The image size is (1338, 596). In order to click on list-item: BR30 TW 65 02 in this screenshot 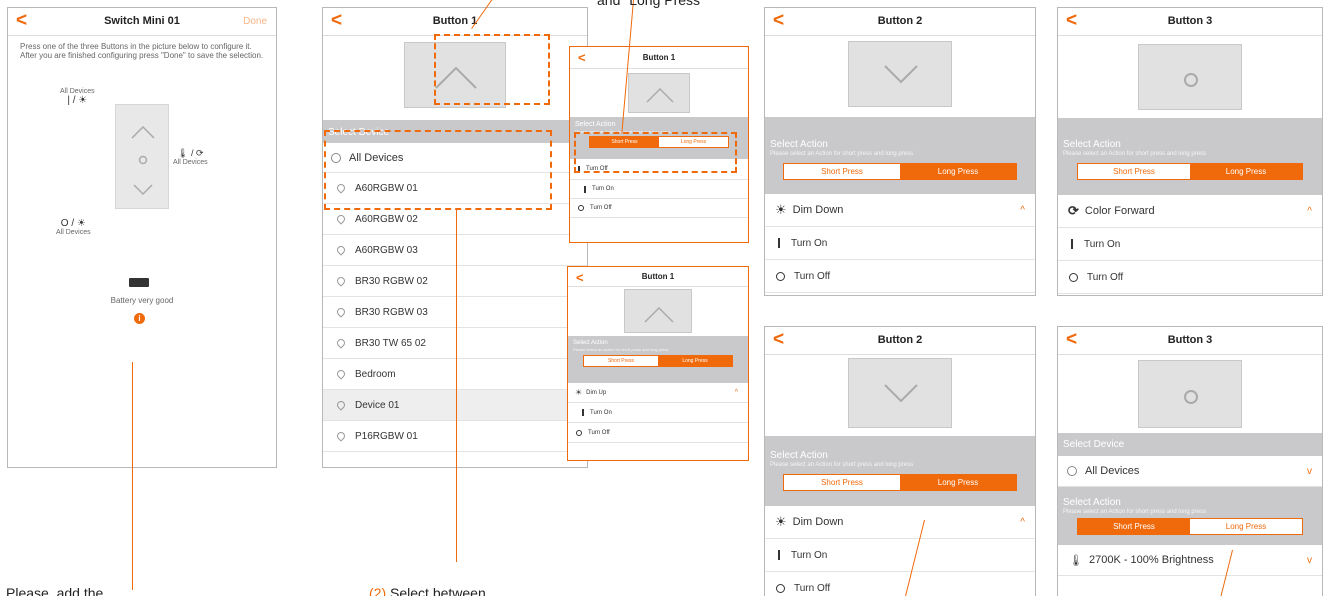, I will do `click(455, 343)`.